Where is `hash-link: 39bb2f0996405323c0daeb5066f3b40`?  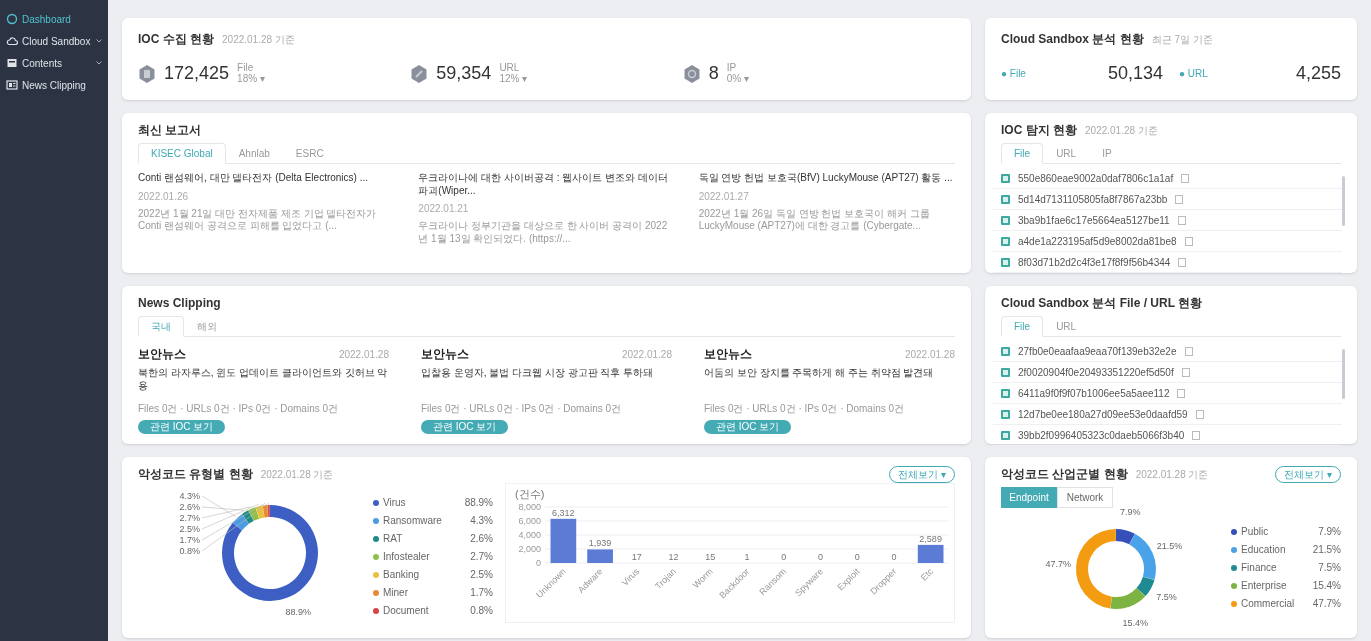 hash-link: 39bb2f0996405323c0daeb5066f3b40 is located at coordinates (1101, 435).